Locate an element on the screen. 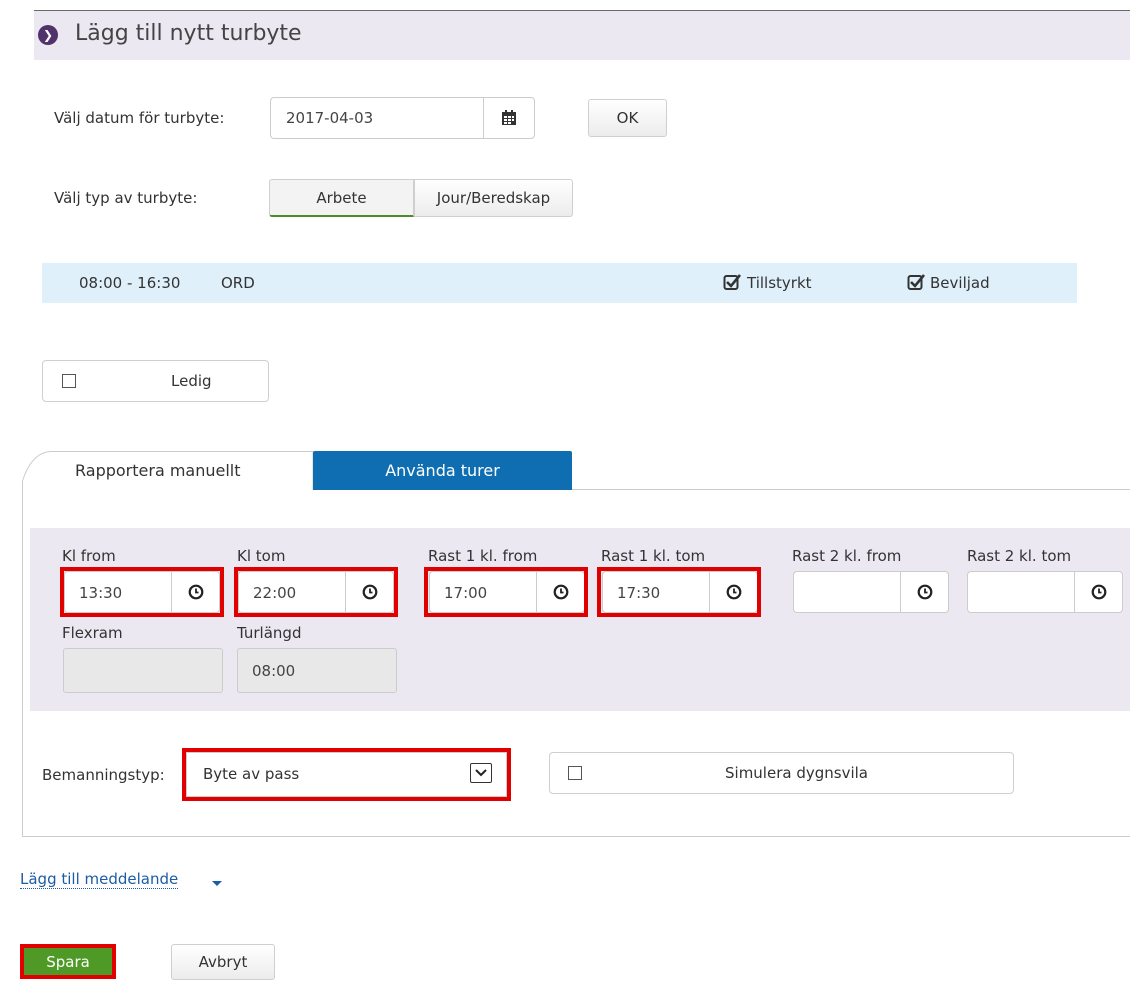 Image resolution: width=1130 pixels, height=982 pixels. caret-down-icon is located at coordinates (217, 883).